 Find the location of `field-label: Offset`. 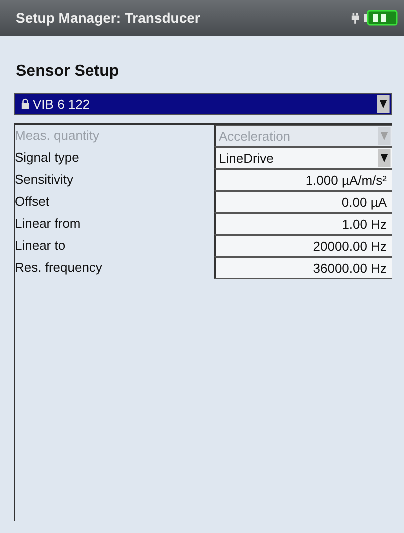

field-label: Offset is located at coordinates (32, 202).